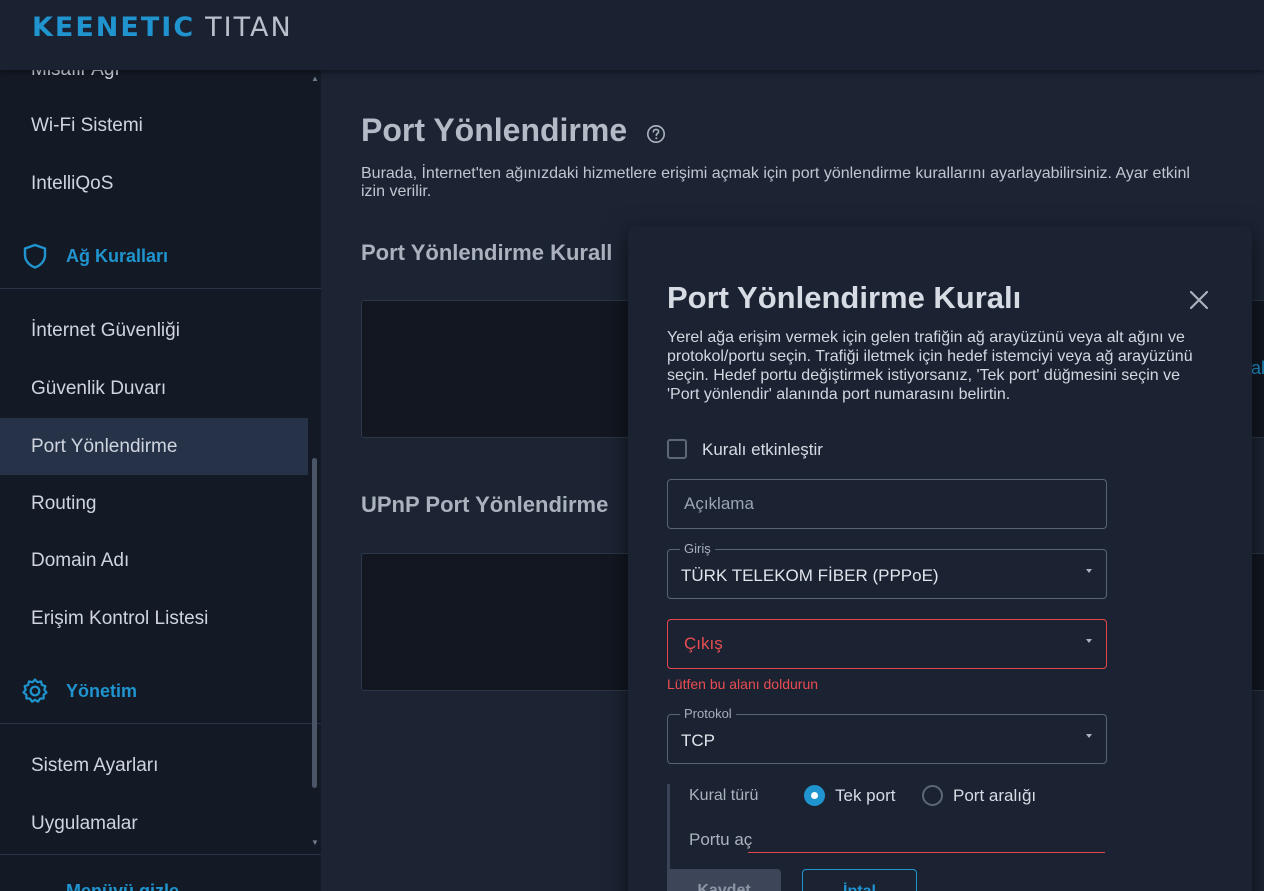 The height and width of the screenshot is (891, 1264). What do you see at coordinates (994, 796) in the screenshot?
I see `port-range-label: Port aralığı` at bounding box center [994, 796].